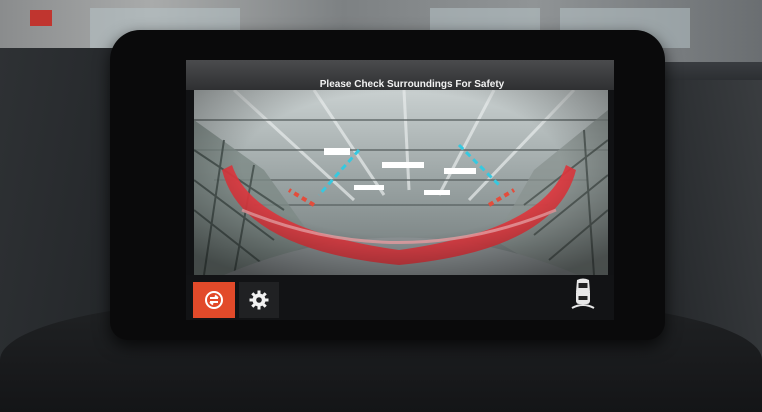  I want to click on vehicle-view-button, so click(583, 295).